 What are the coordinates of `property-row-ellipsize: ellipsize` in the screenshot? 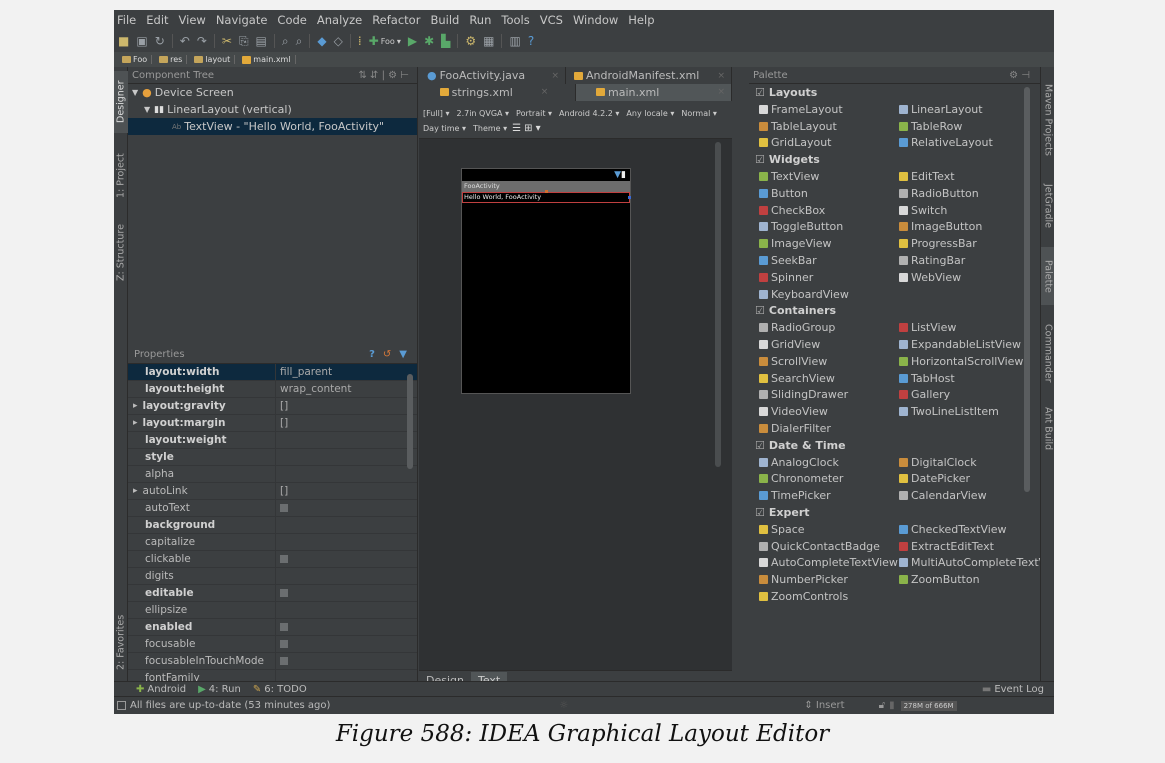 It's located at (272, 610).